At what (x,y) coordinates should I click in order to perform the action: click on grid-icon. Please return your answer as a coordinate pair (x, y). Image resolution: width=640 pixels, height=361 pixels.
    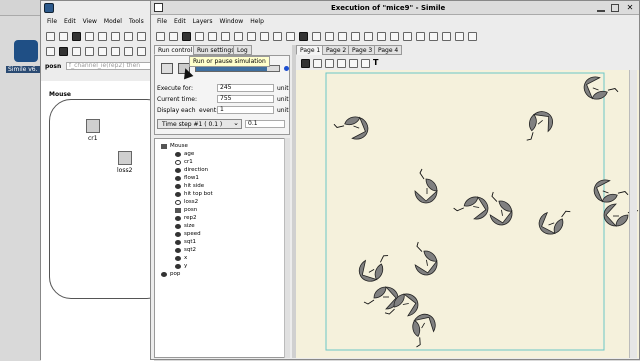
    Looking at the image, I should click on (277, 36).